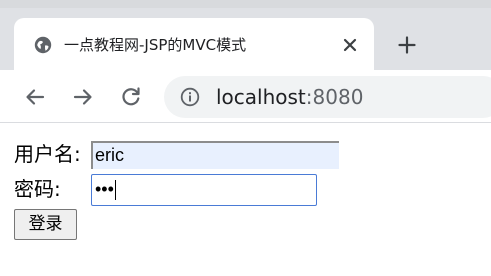 The height and width of the screenshot is (276, 491). I want to click on globe-icon, so click(43, 45).